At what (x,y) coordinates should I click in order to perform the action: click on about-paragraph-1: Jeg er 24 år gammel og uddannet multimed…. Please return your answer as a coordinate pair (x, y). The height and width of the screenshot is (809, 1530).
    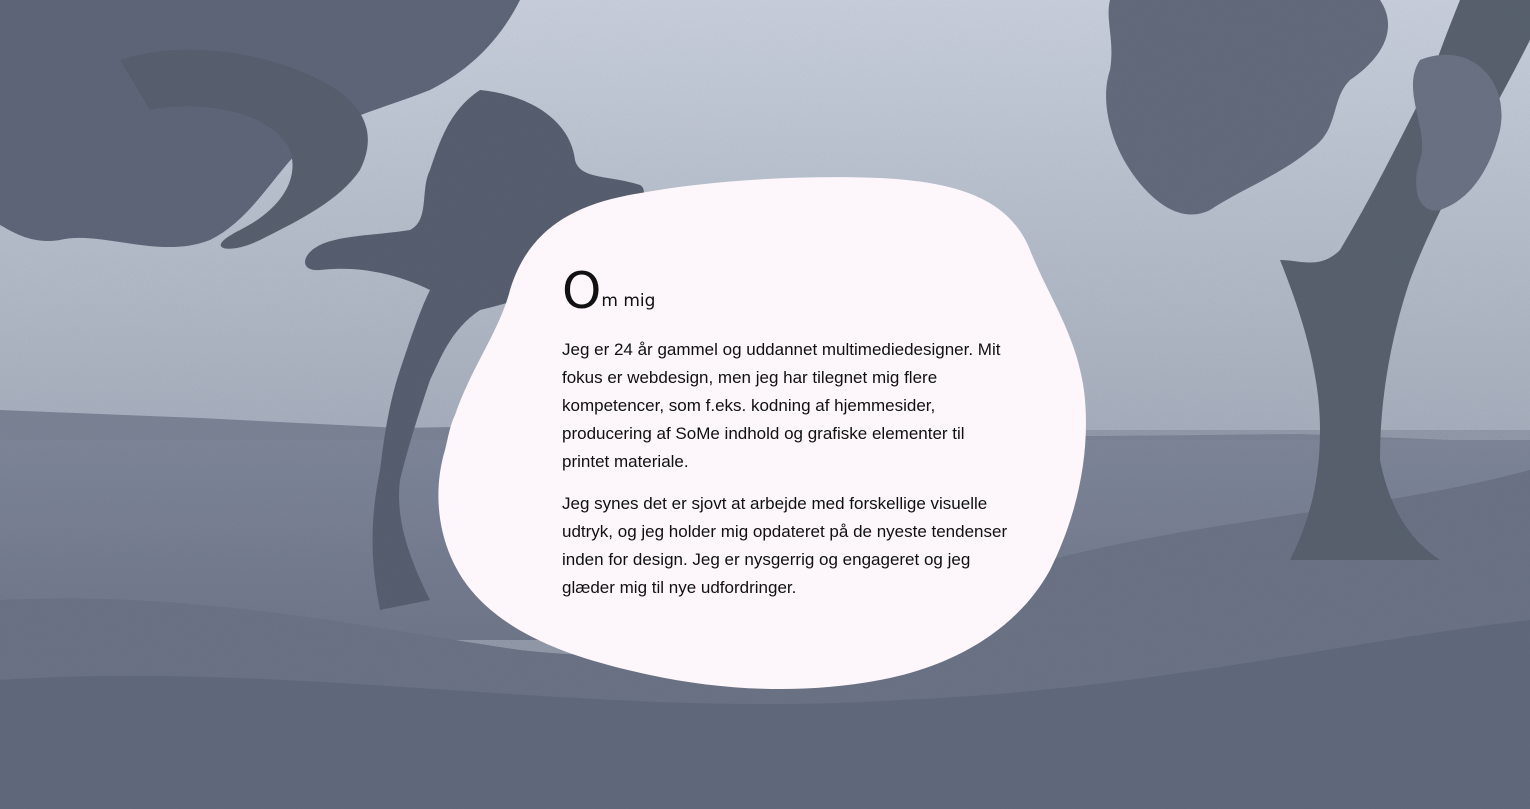
    Looking at the image, I should click on (781, 405).